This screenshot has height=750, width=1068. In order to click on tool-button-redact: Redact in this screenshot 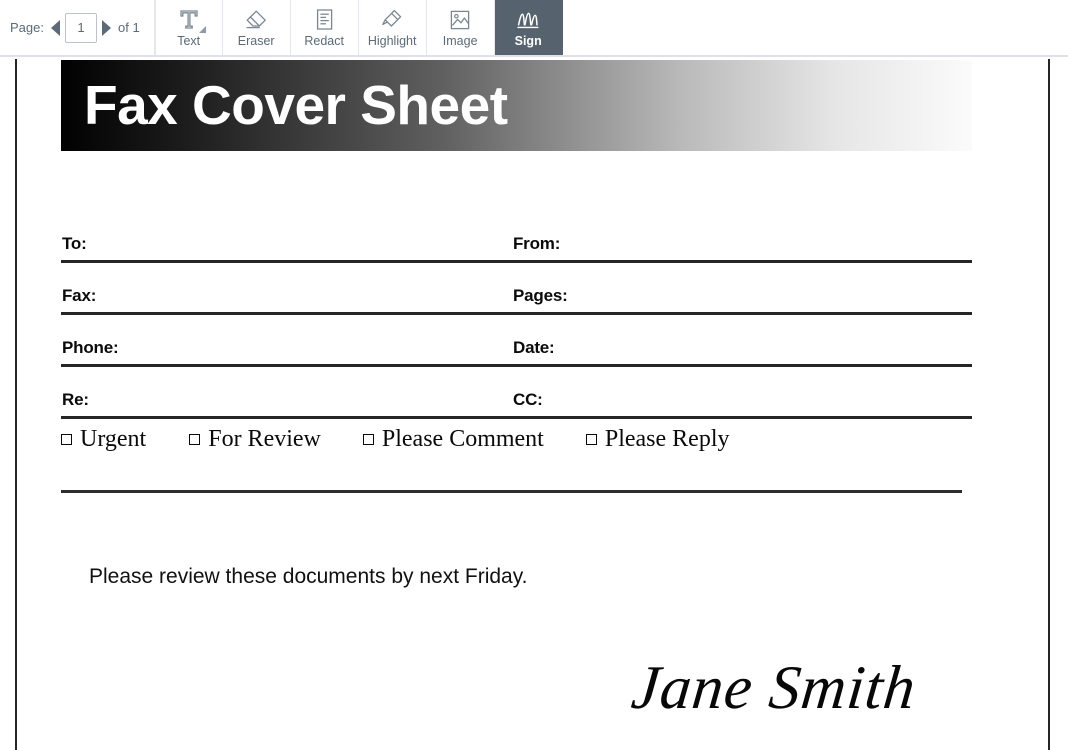, I will do `click(324, 27)`.